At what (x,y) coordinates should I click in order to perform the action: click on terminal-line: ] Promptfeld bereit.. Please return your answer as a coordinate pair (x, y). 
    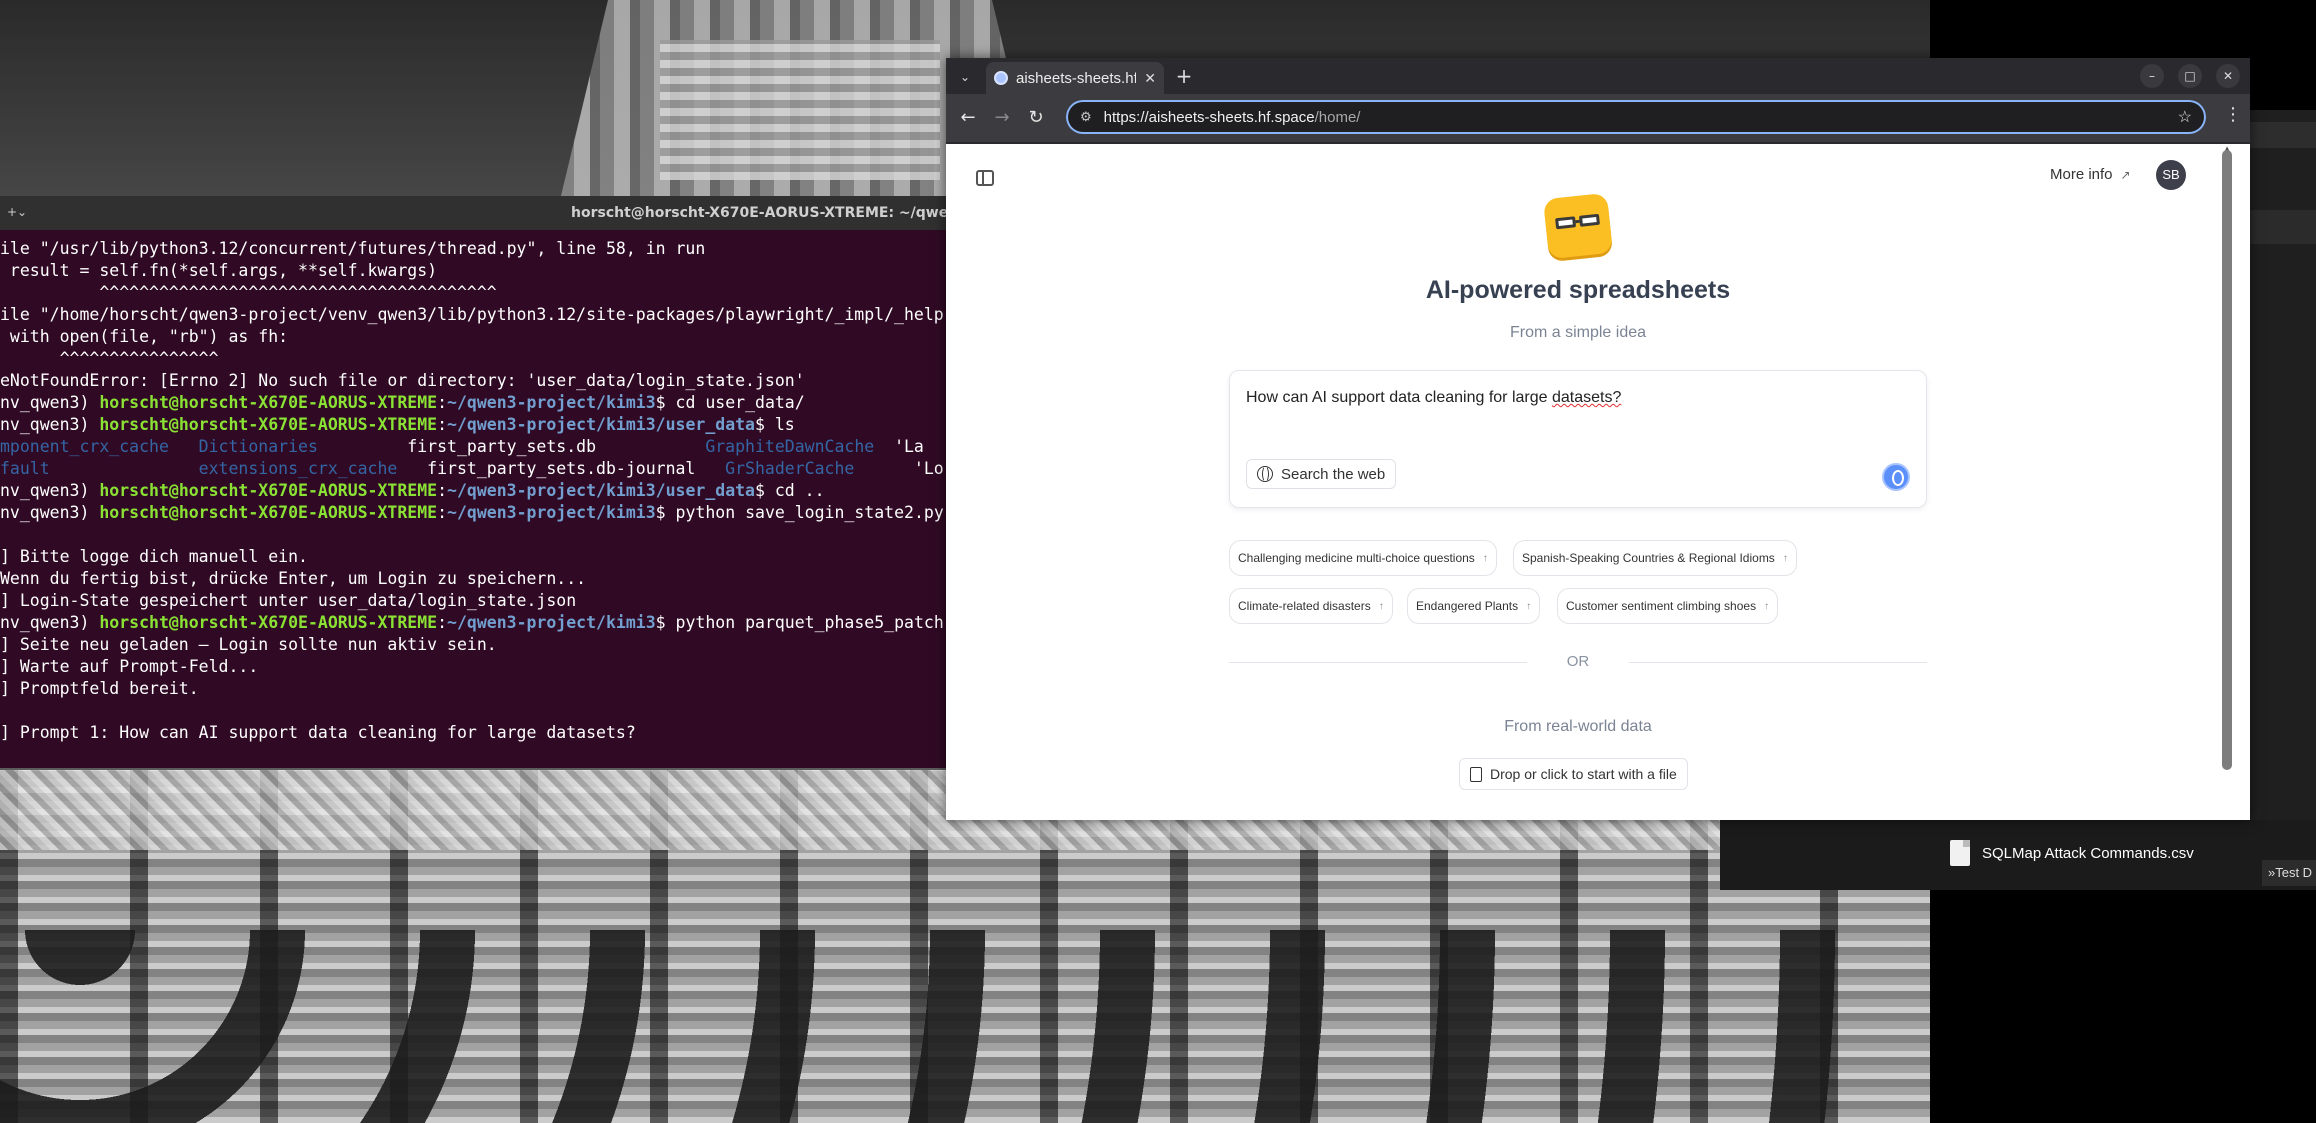
    Looking at the image, I should click on (473, 689).